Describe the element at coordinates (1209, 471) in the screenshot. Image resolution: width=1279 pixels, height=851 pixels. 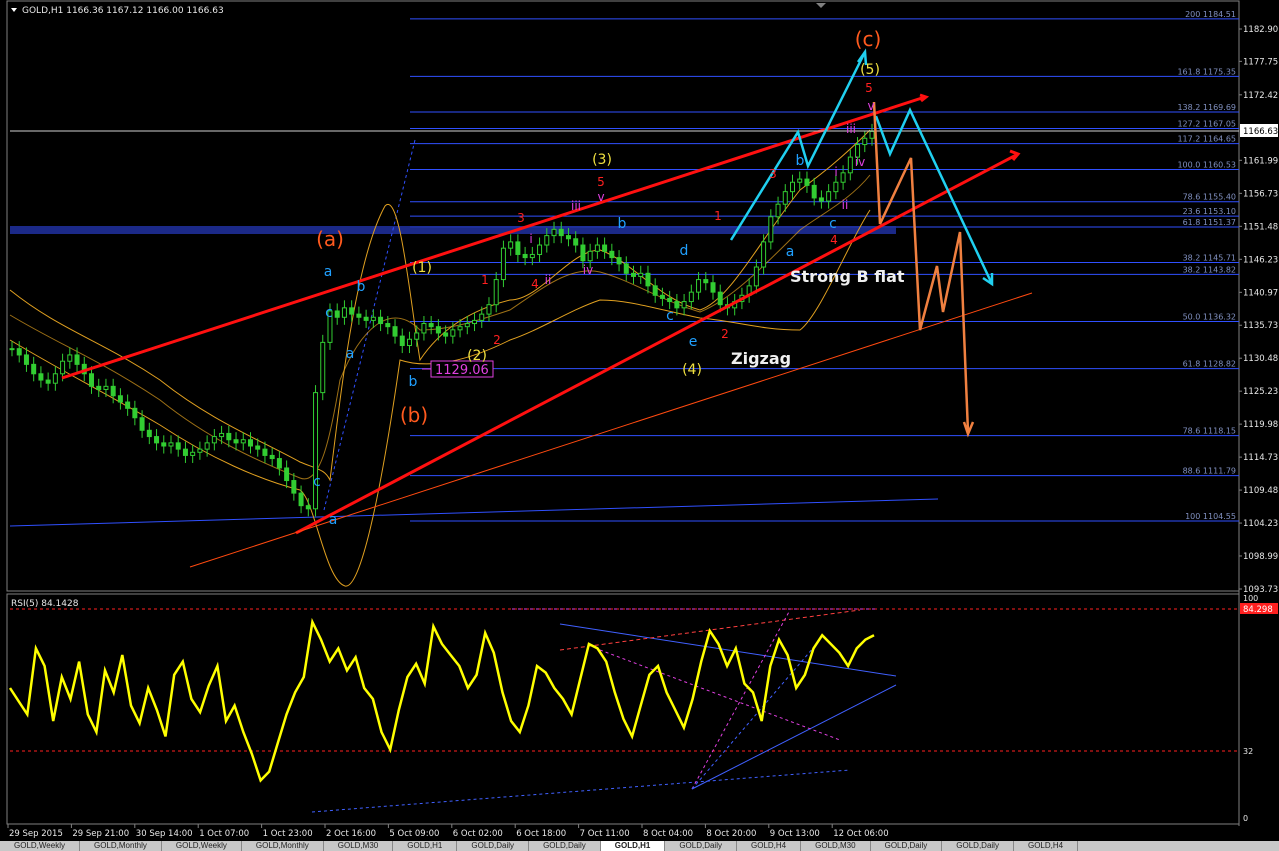
I see `fib-label: 88.6 1111.79` at that location.